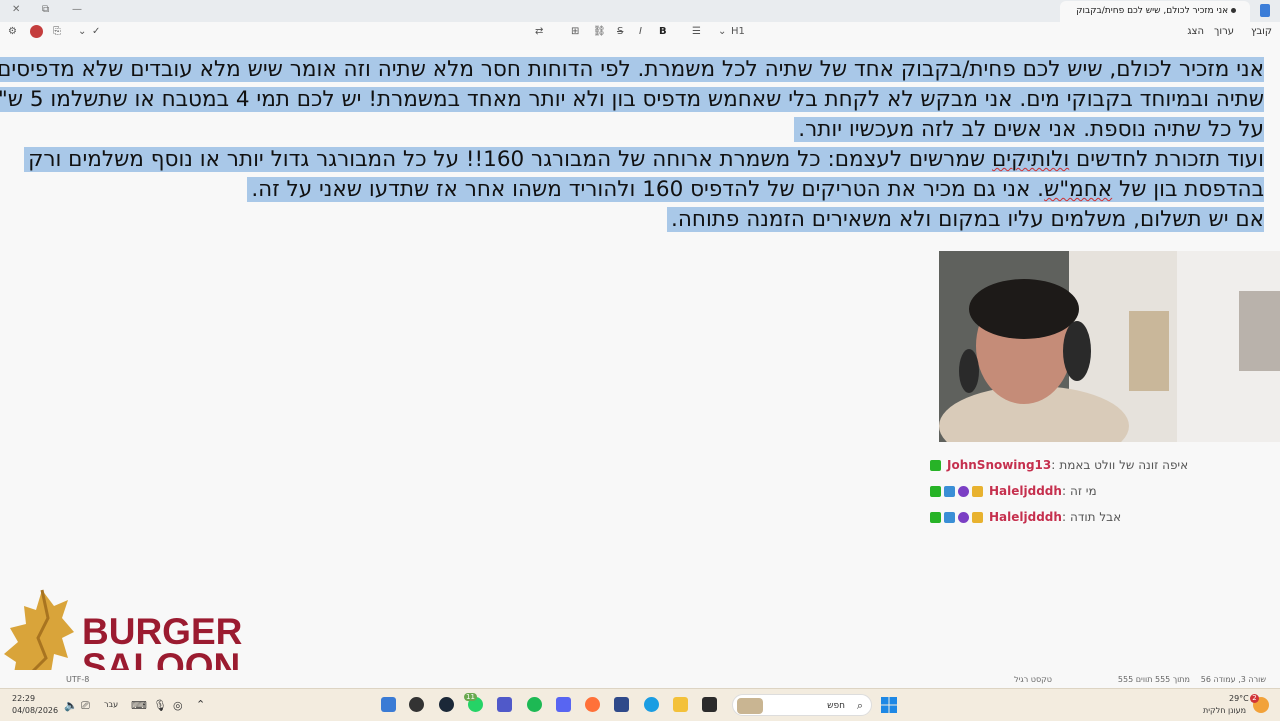 The image size is (1280, 721). I want to click on chevron-up-icon: ⌃, so click(200, 704).